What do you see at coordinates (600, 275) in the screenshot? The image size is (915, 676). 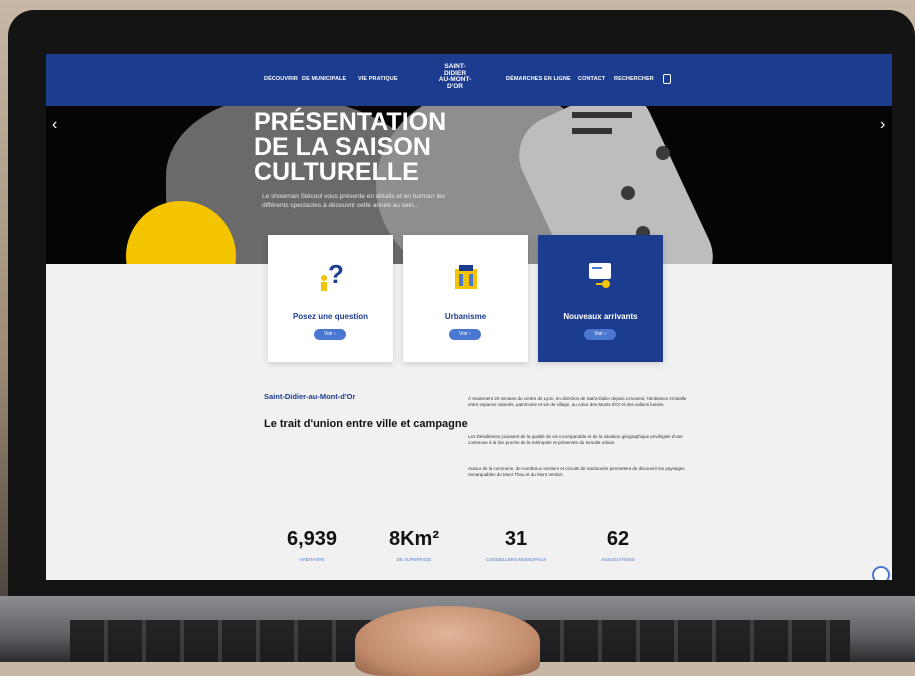 I see `key-card-icon` at bounding box center [600, 275].